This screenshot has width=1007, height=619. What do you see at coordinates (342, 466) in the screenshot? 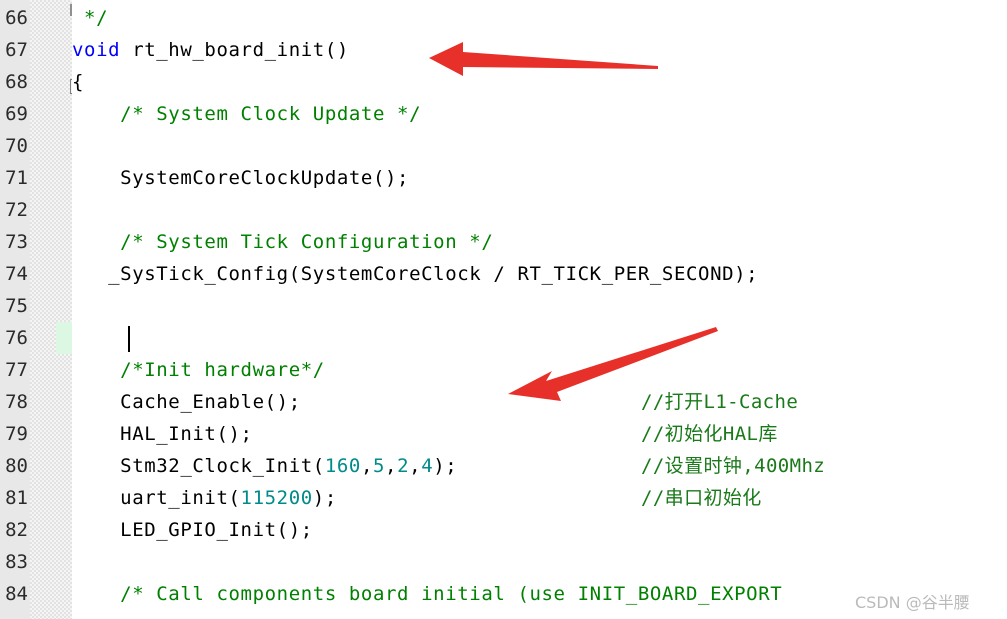
I see `token: 160` at bounding box center [342, 466].